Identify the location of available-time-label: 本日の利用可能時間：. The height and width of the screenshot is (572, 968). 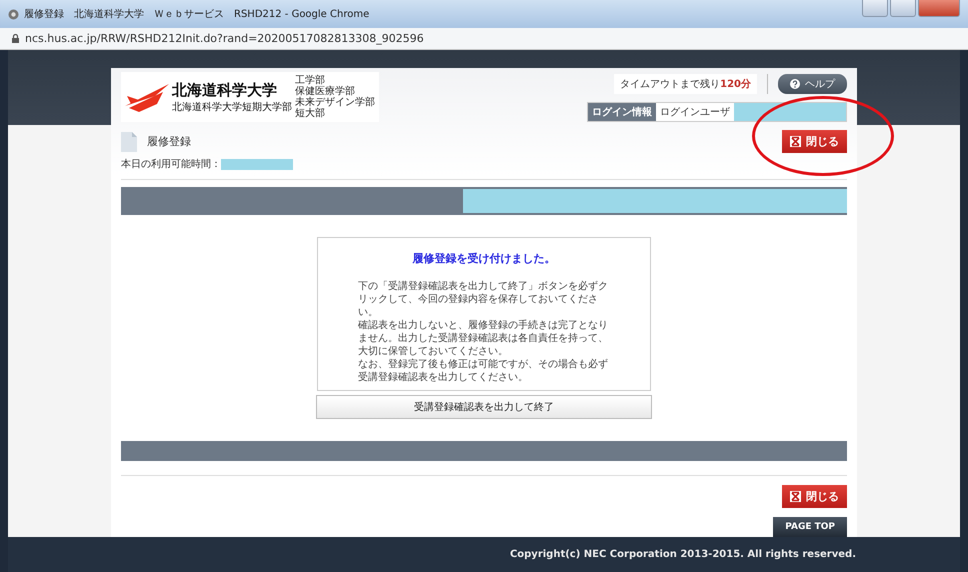
(171, 164).